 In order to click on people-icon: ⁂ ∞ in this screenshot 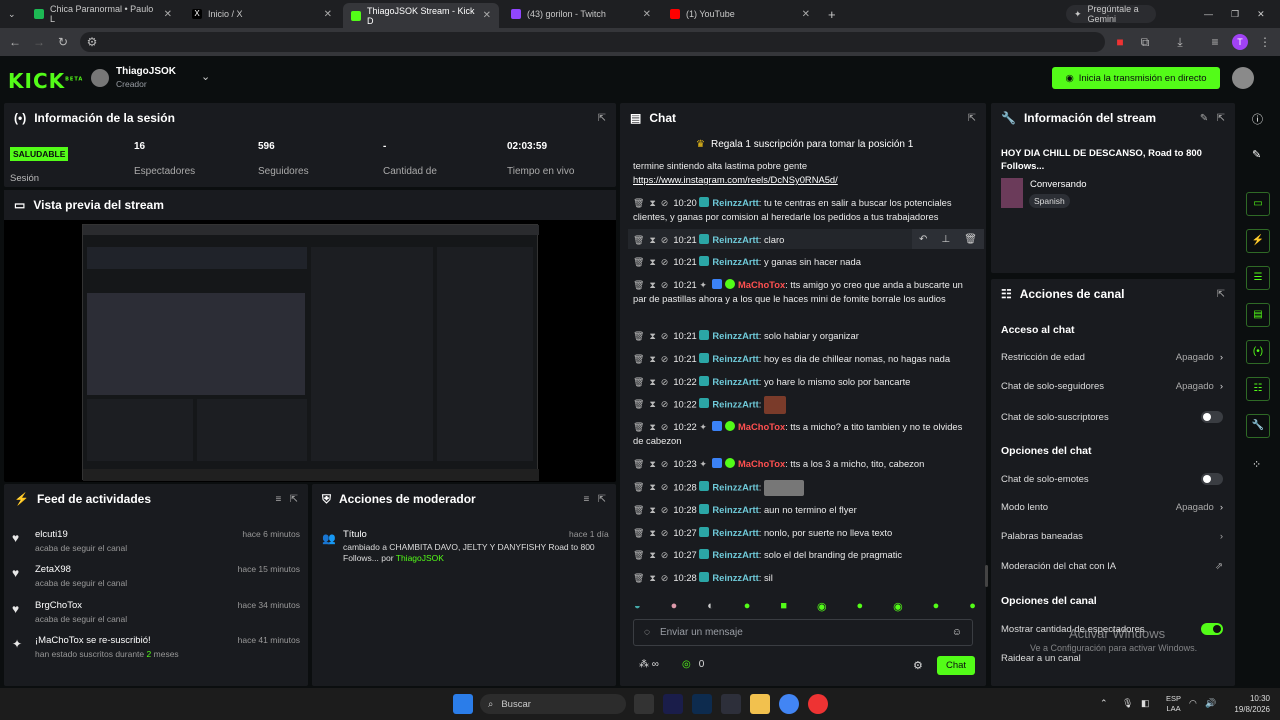, I will do `click(649, 664)`.